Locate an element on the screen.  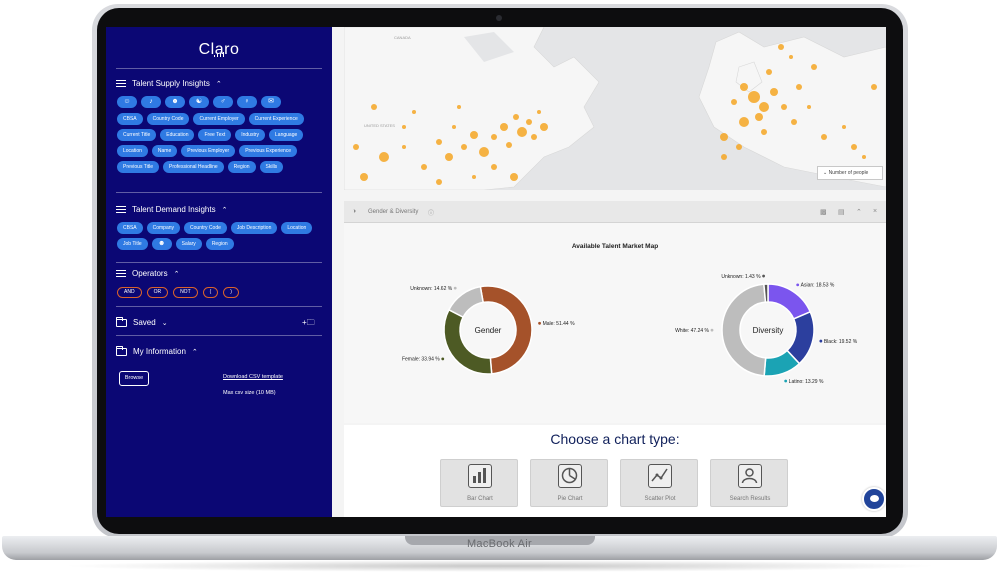
print-icon: ▤ is located at coordinates (841, 212).